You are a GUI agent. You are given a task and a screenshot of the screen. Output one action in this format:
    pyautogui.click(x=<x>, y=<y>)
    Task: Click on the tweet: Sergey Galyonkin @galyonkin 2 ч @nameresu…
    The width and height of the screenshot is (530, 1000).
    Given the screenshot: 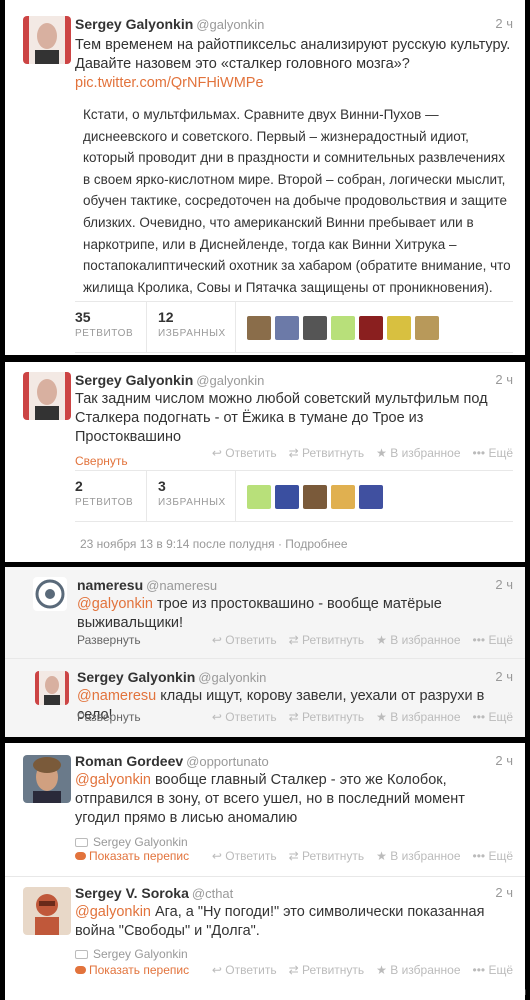 What is the action you would take?
    pyautogui.click(x=265, y=698)
    